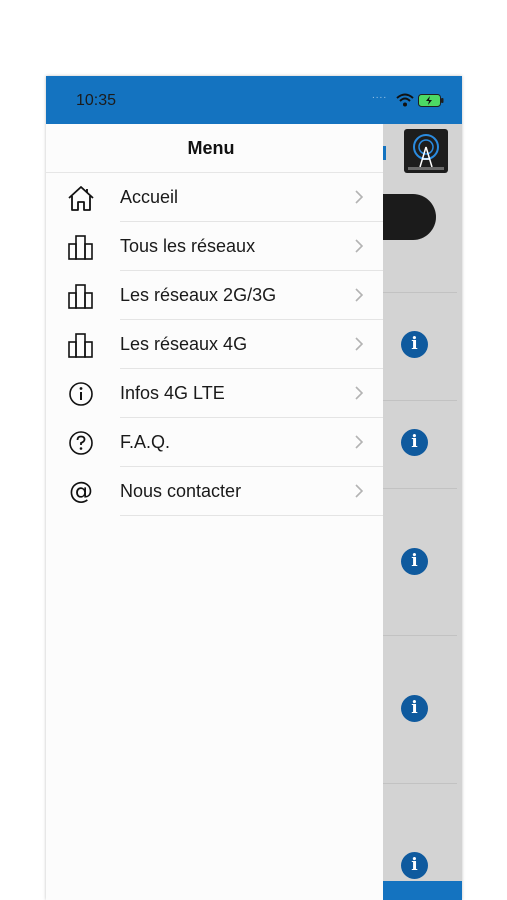 This screenshot has height=900, width=507. What do you see at coordinates (188, 246) in the screenshot?
I see `menu-label: Tous les réseaux` at bounding box center [188, 246].